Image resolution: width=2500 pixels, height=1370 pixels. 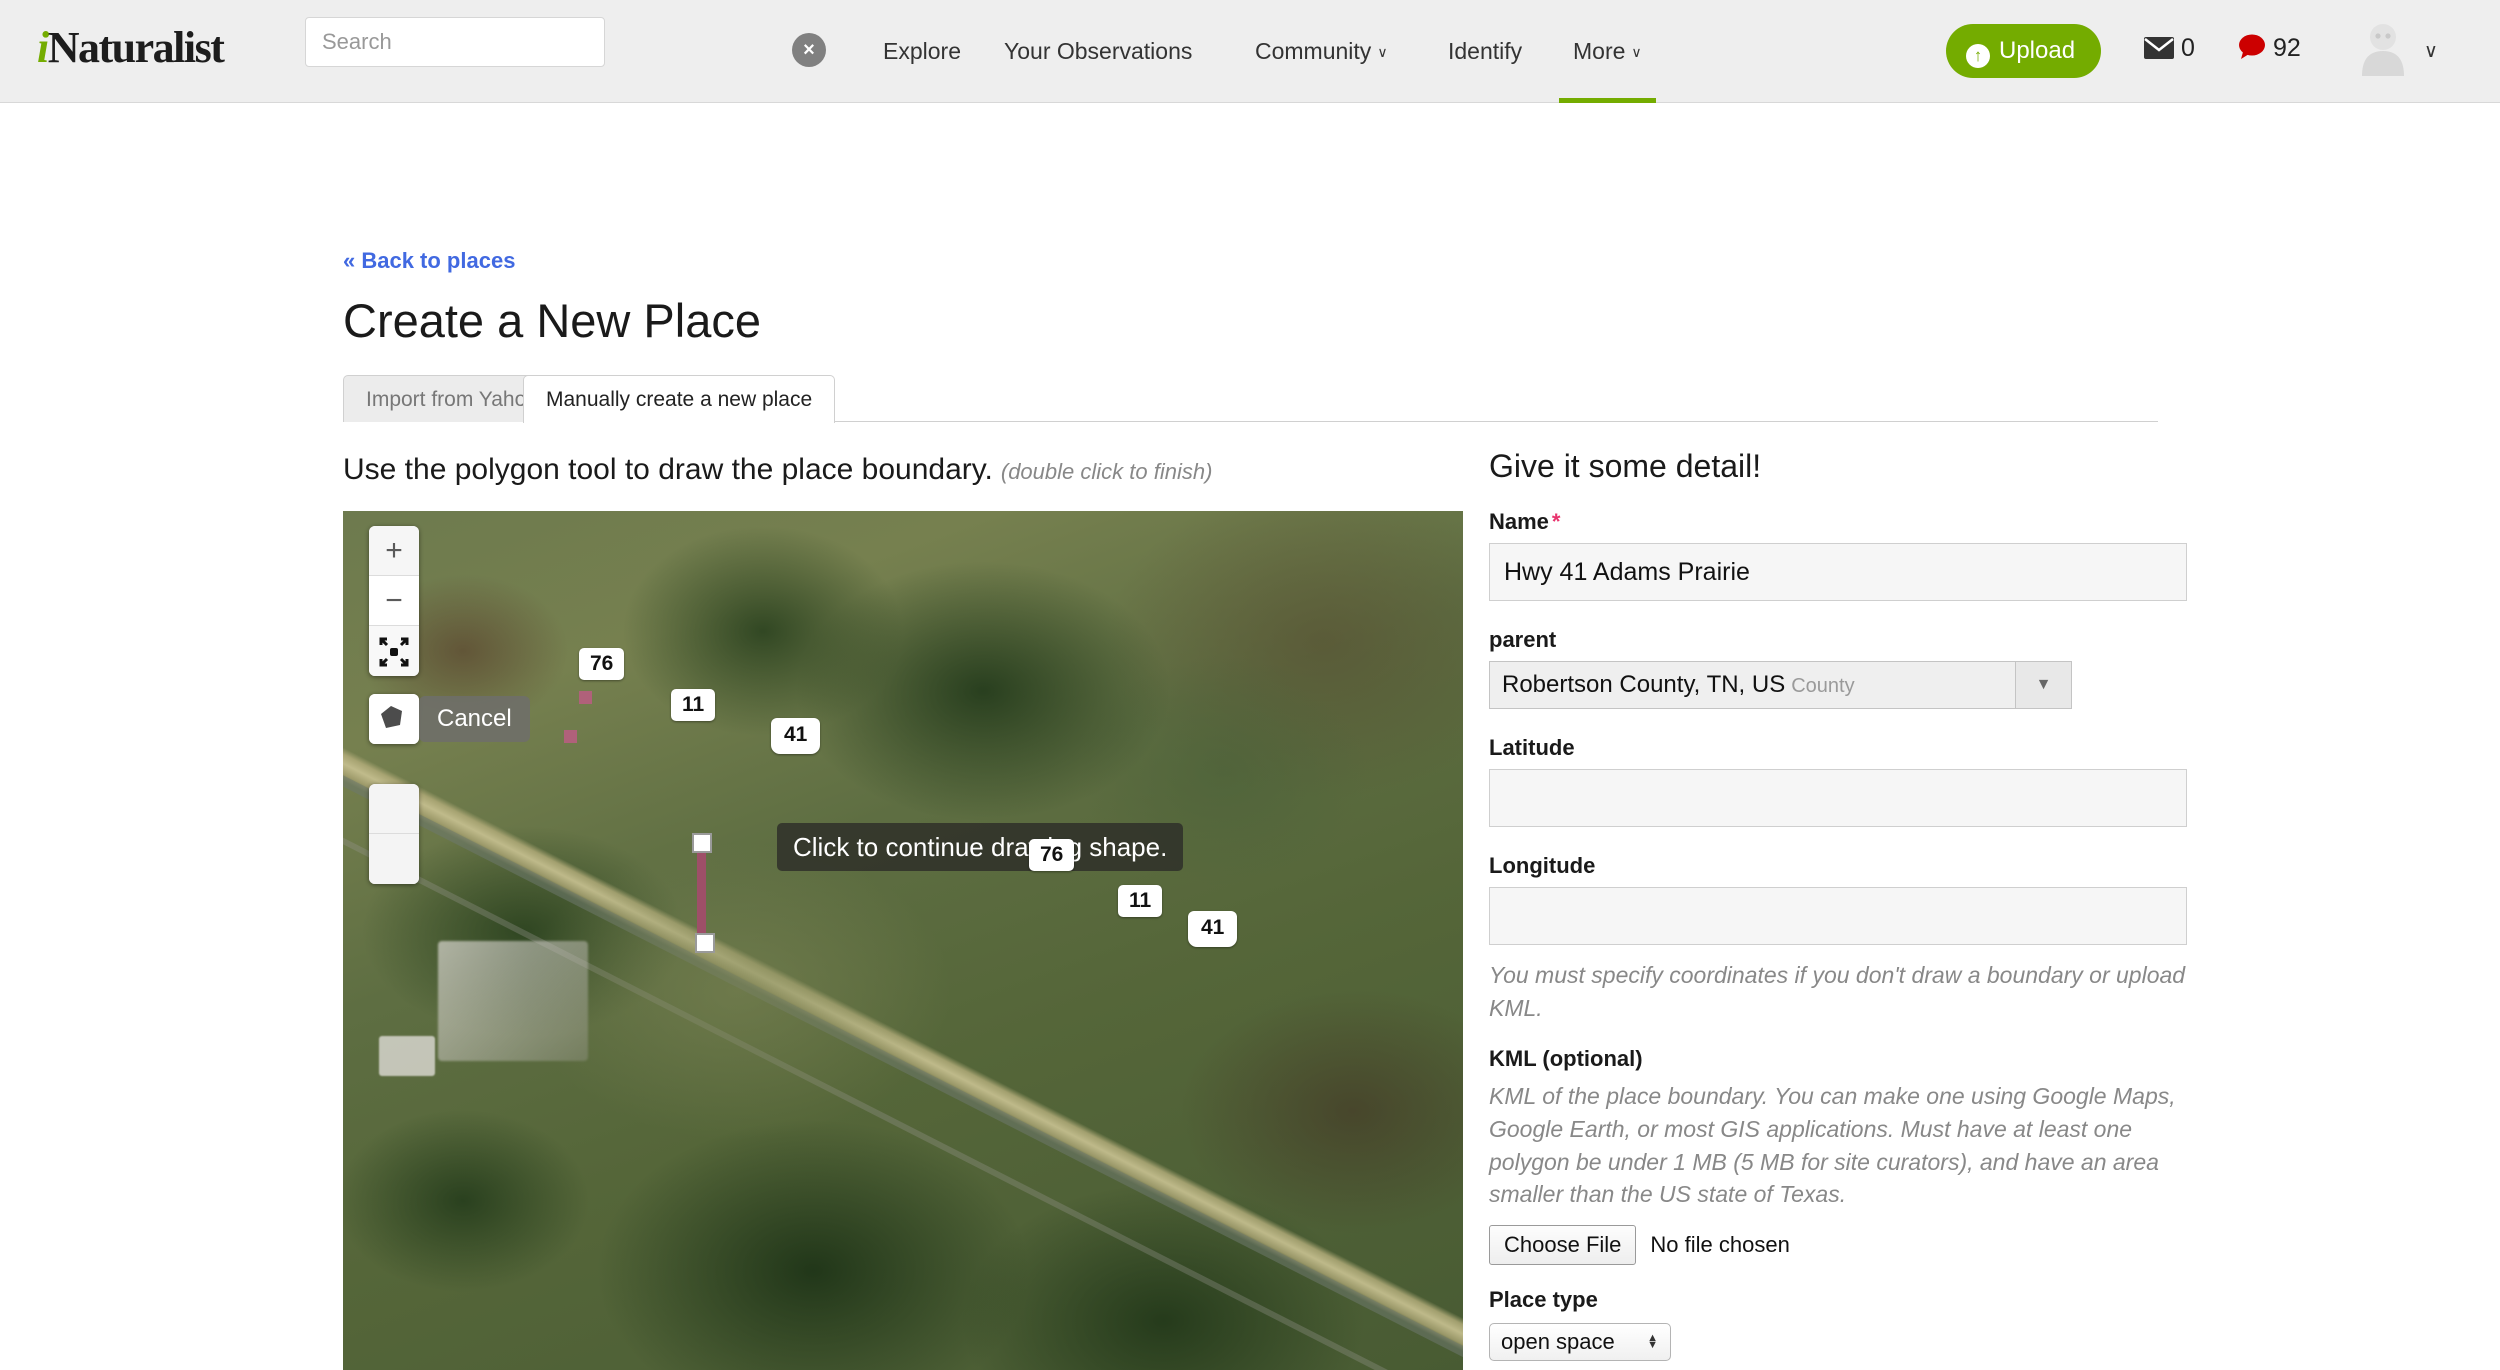 What do you see at coordinates (1566, 1059) in the screenshot?
I see `kml-label: KML (optional)` at bounding box center [1566, 1059].